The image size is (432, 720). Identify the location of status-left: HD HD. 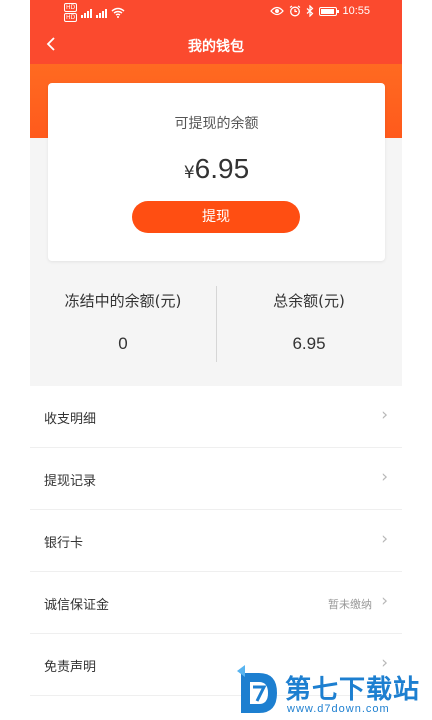
(94, 12).